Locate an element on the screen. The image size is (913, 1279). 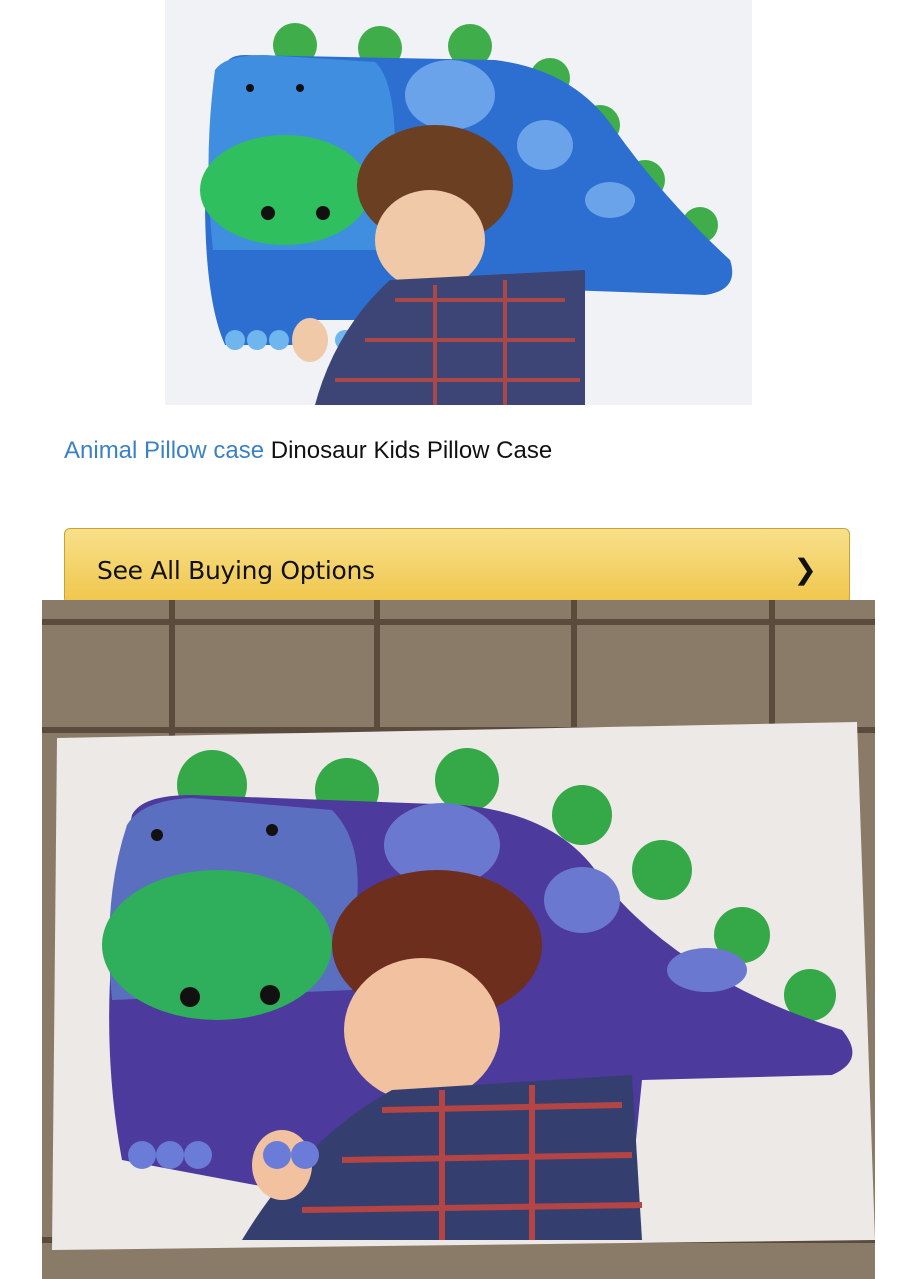
product-title-text: Dinosaur Kids Pillow Case is located at coordinates (408, 450).